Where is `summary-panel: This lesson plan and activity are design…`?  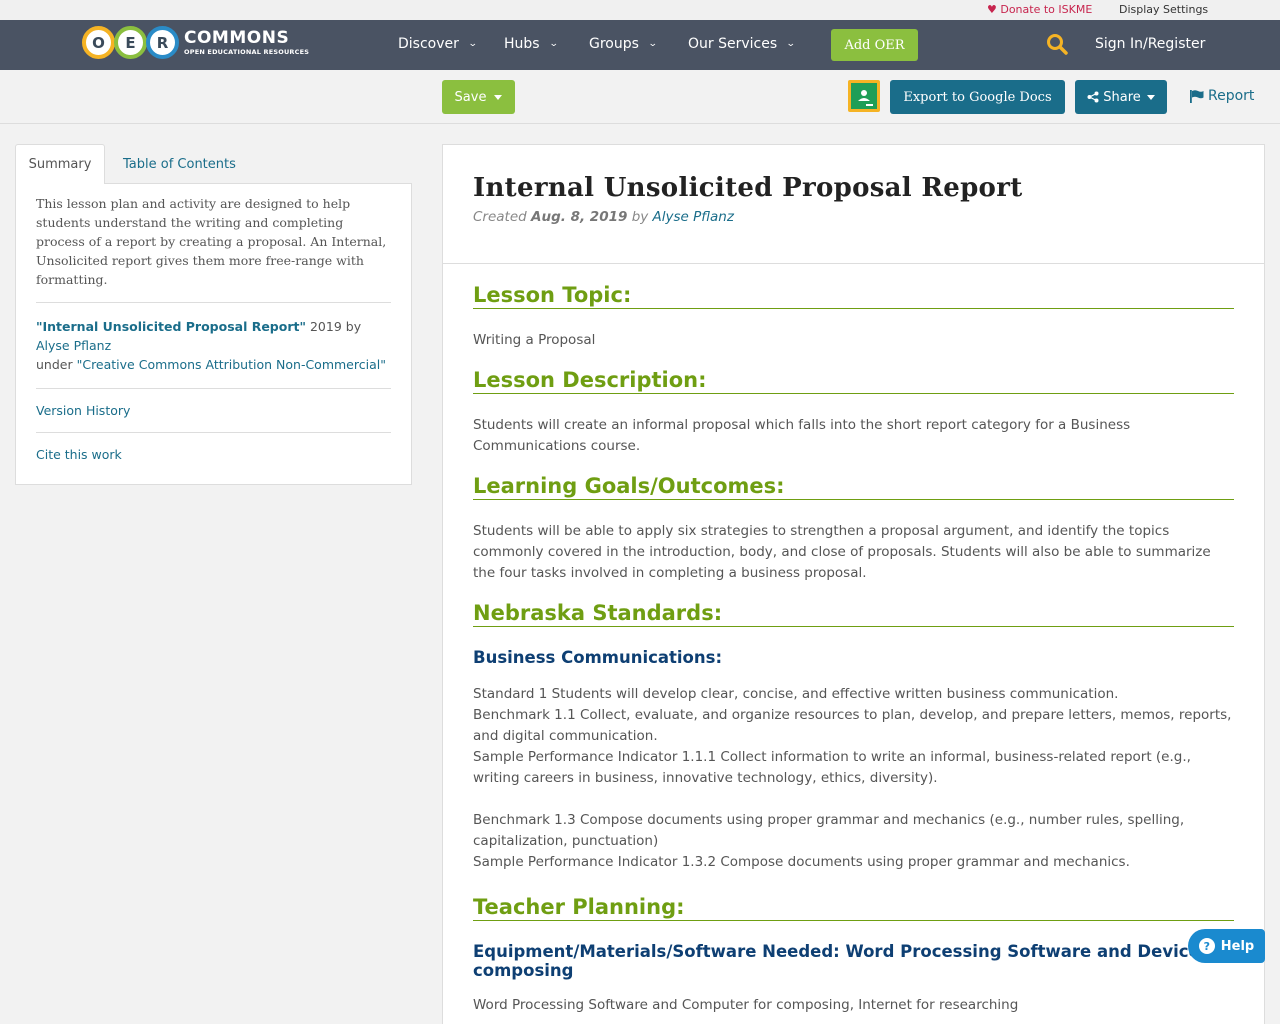
summary-panel: This lesson plan and activity are design… is located at coordinates (213, 334).